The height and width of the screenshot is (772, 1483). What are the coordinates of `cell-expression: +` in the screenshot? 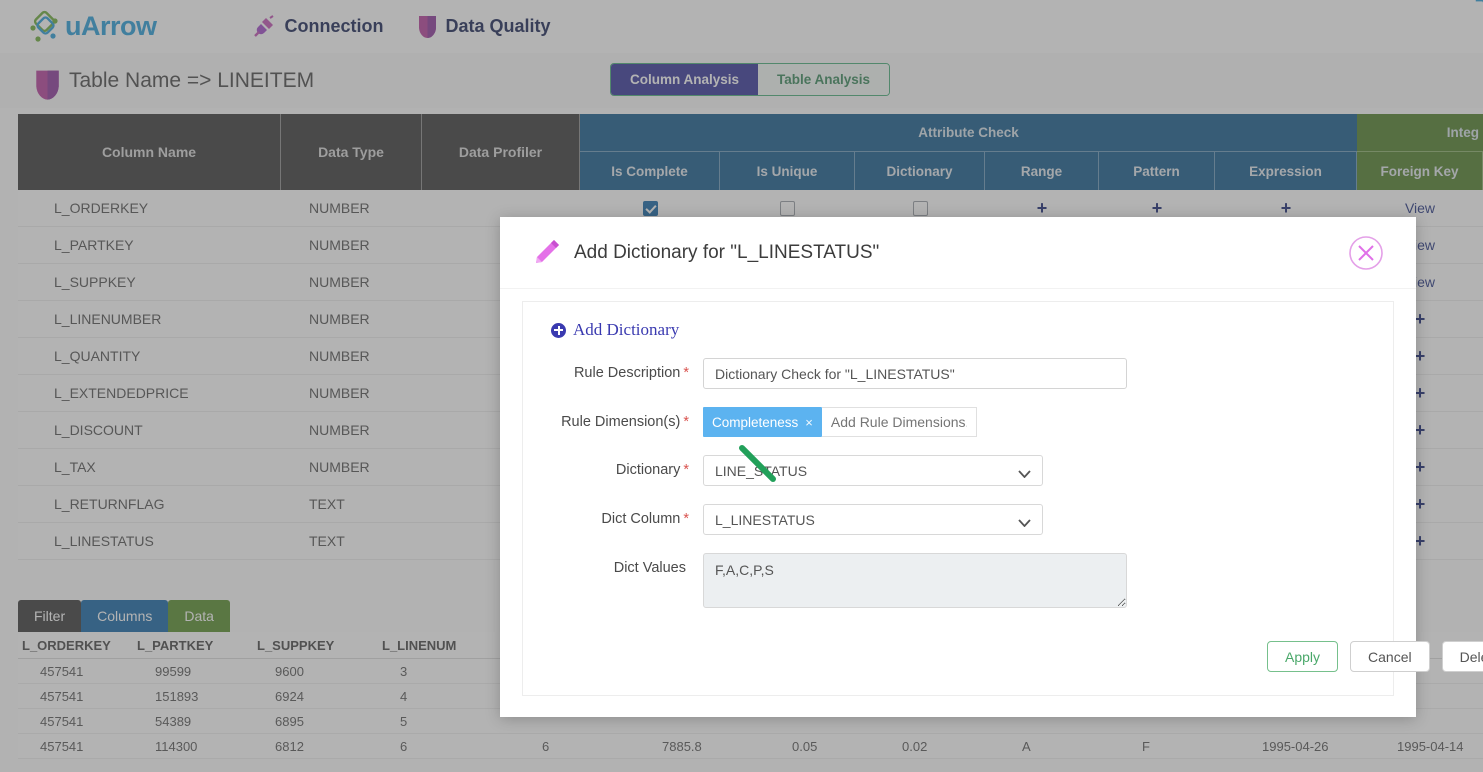 It's located at (1286, 208).